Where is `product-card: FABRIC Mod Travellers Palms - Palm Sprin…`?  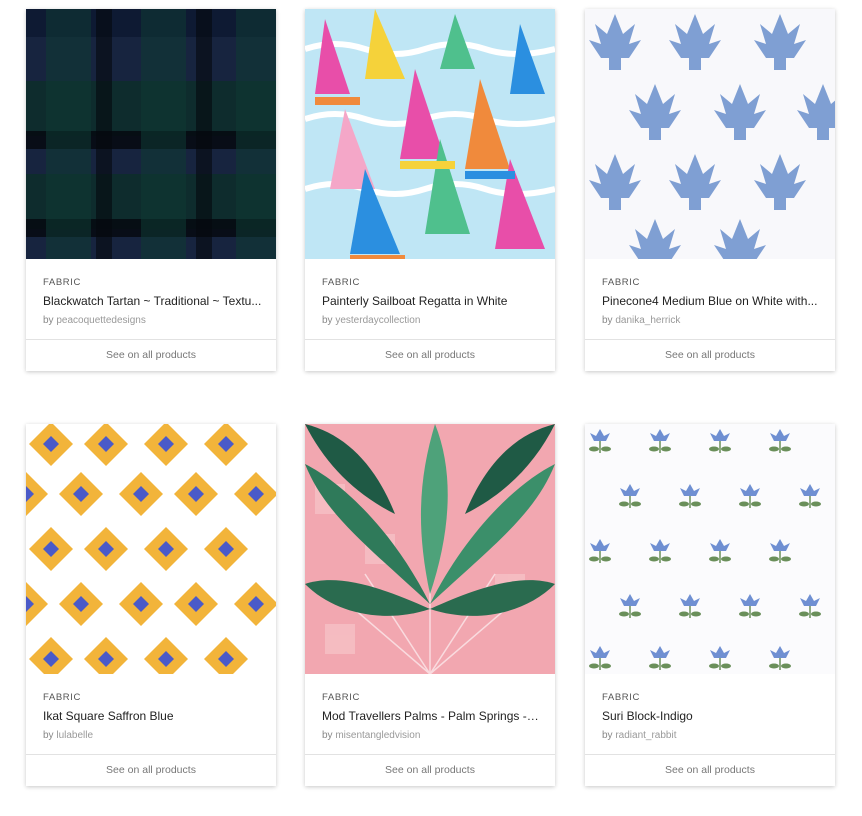
product-card: FABRIC Mod Travellers Palms - Palm Sprin… is located at coordinates (430, 605).